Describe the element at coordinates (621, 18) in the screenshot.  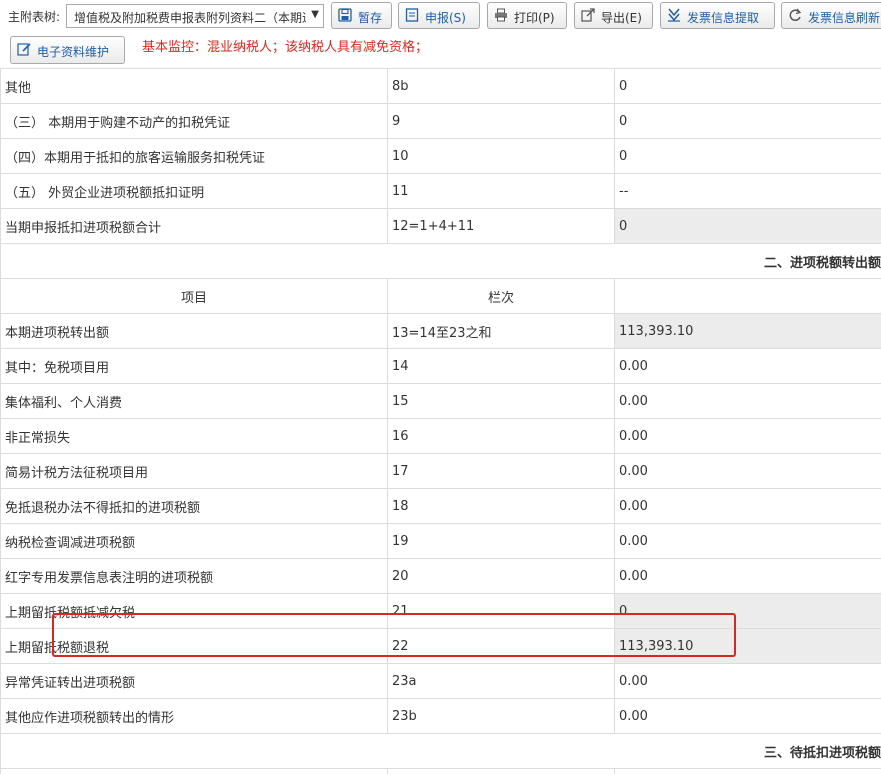
I see `export-label: 导出(E)` at that location.